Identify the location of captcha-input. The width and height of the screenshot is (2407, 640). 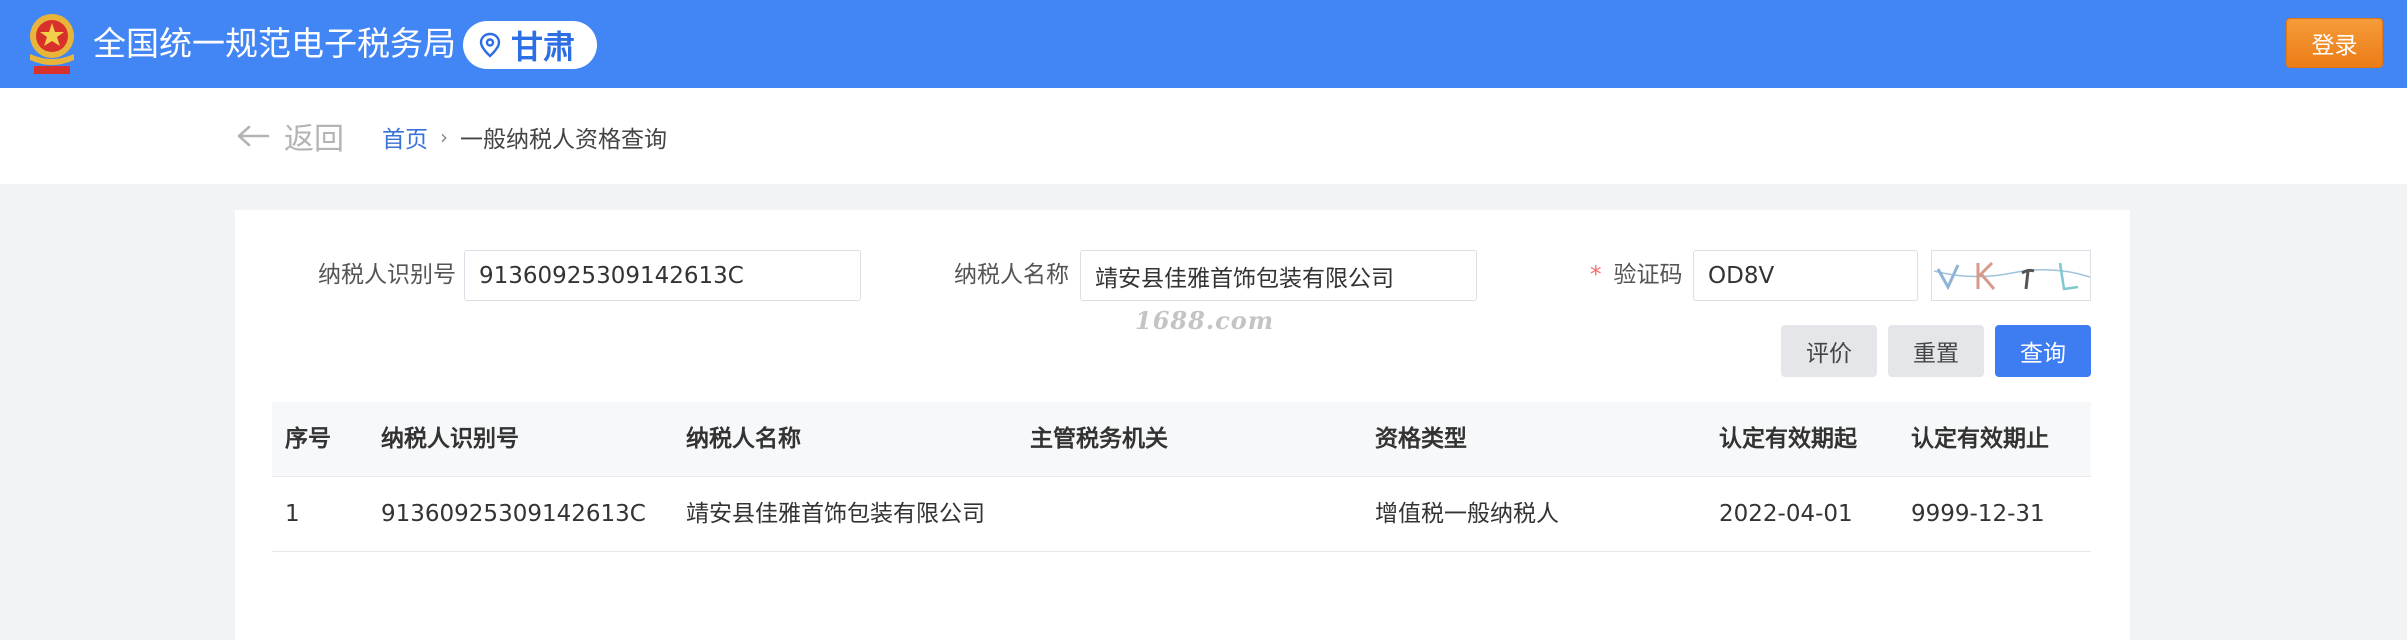
(1805, 275).